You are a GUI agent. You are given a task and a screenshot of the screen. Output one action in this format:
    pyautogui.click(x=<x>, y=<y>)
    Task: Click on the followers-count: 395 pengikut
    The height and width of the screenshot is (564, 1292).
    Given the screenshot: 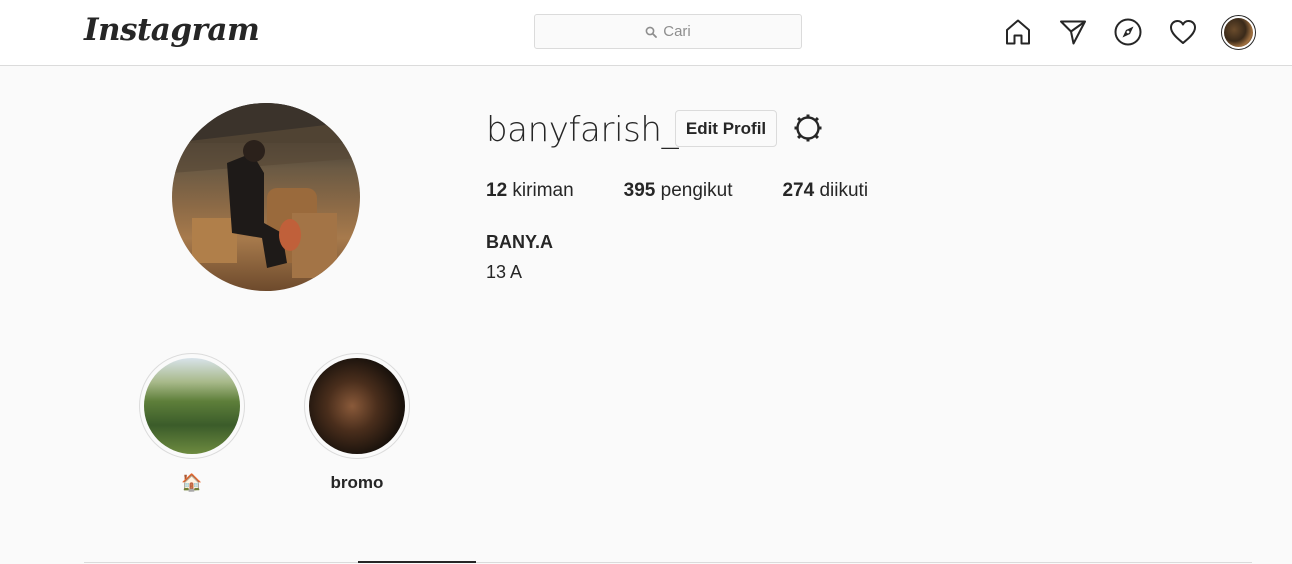 What is the action you would take?
    pyautogui.click(x=678, y=191)
    